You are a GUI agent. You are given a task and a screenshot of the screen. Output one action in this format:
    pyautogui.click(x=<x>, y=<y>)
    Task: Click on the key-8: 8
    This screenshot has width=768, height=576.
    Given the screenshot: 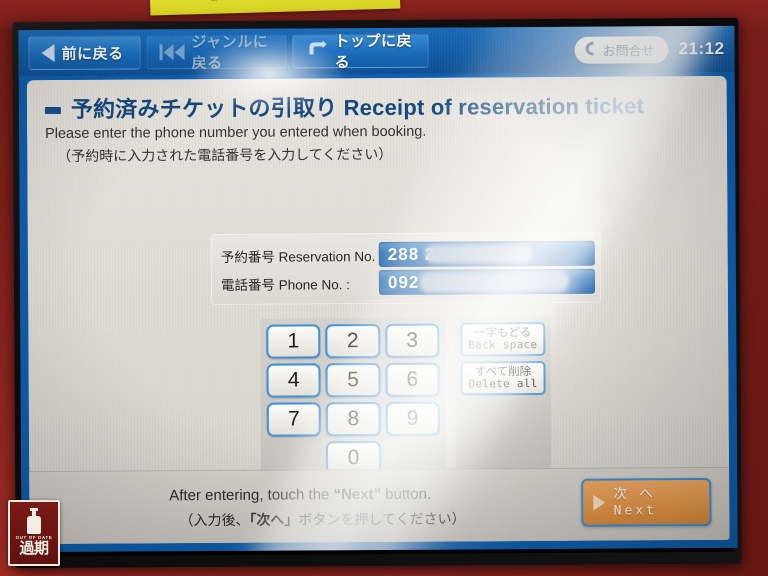 What is the action you would take?
    pyautogui.click(x=353, y=419)
    